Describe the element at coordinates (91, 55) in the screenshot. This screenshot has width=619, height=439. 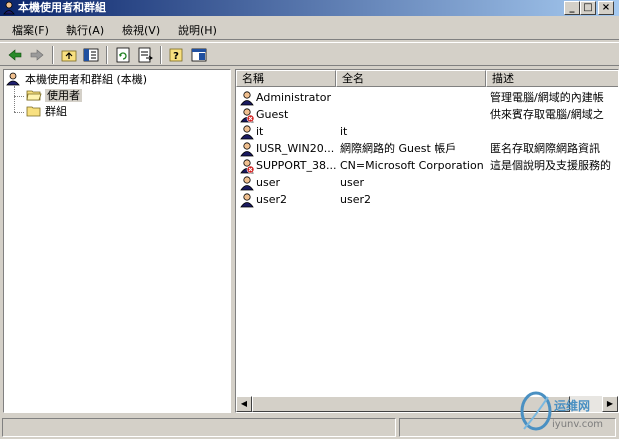
I see `show-tree-icon` at that location.